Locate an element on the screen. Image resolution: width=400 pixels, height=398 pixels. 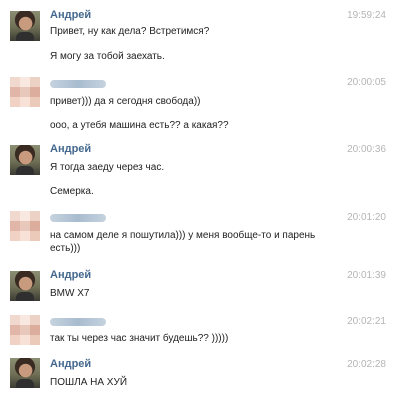
message-time: 20:00:36 is located at coordinates (366, 149).